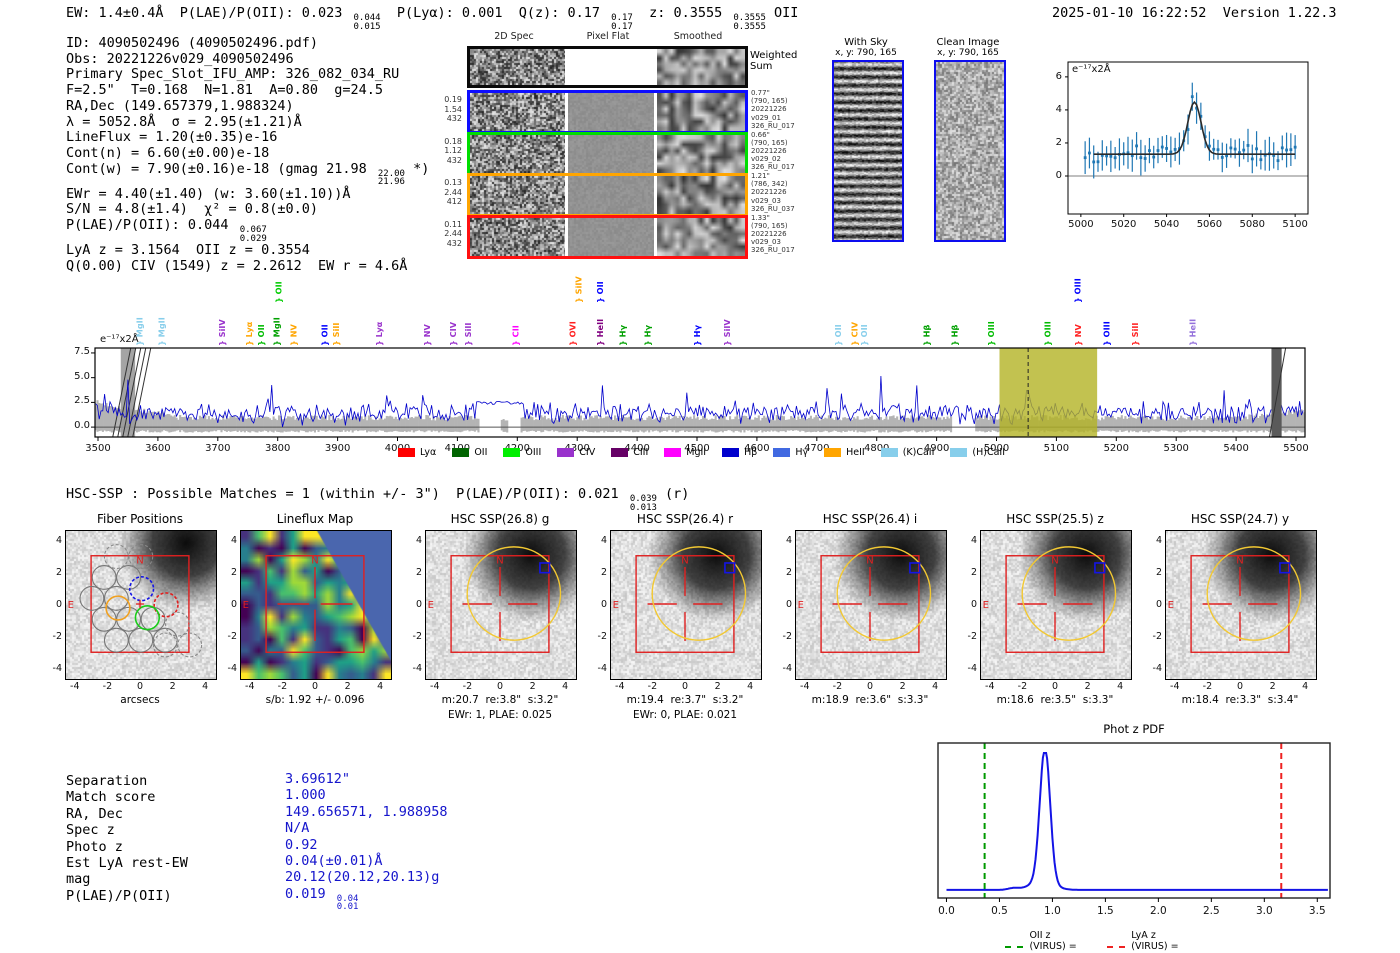 This screenshot has height=953, width=1400. What do you see at coordinates (844, 452) in the screenshot?
I see `legend-item: HeII` at bounding box center [844, 452].